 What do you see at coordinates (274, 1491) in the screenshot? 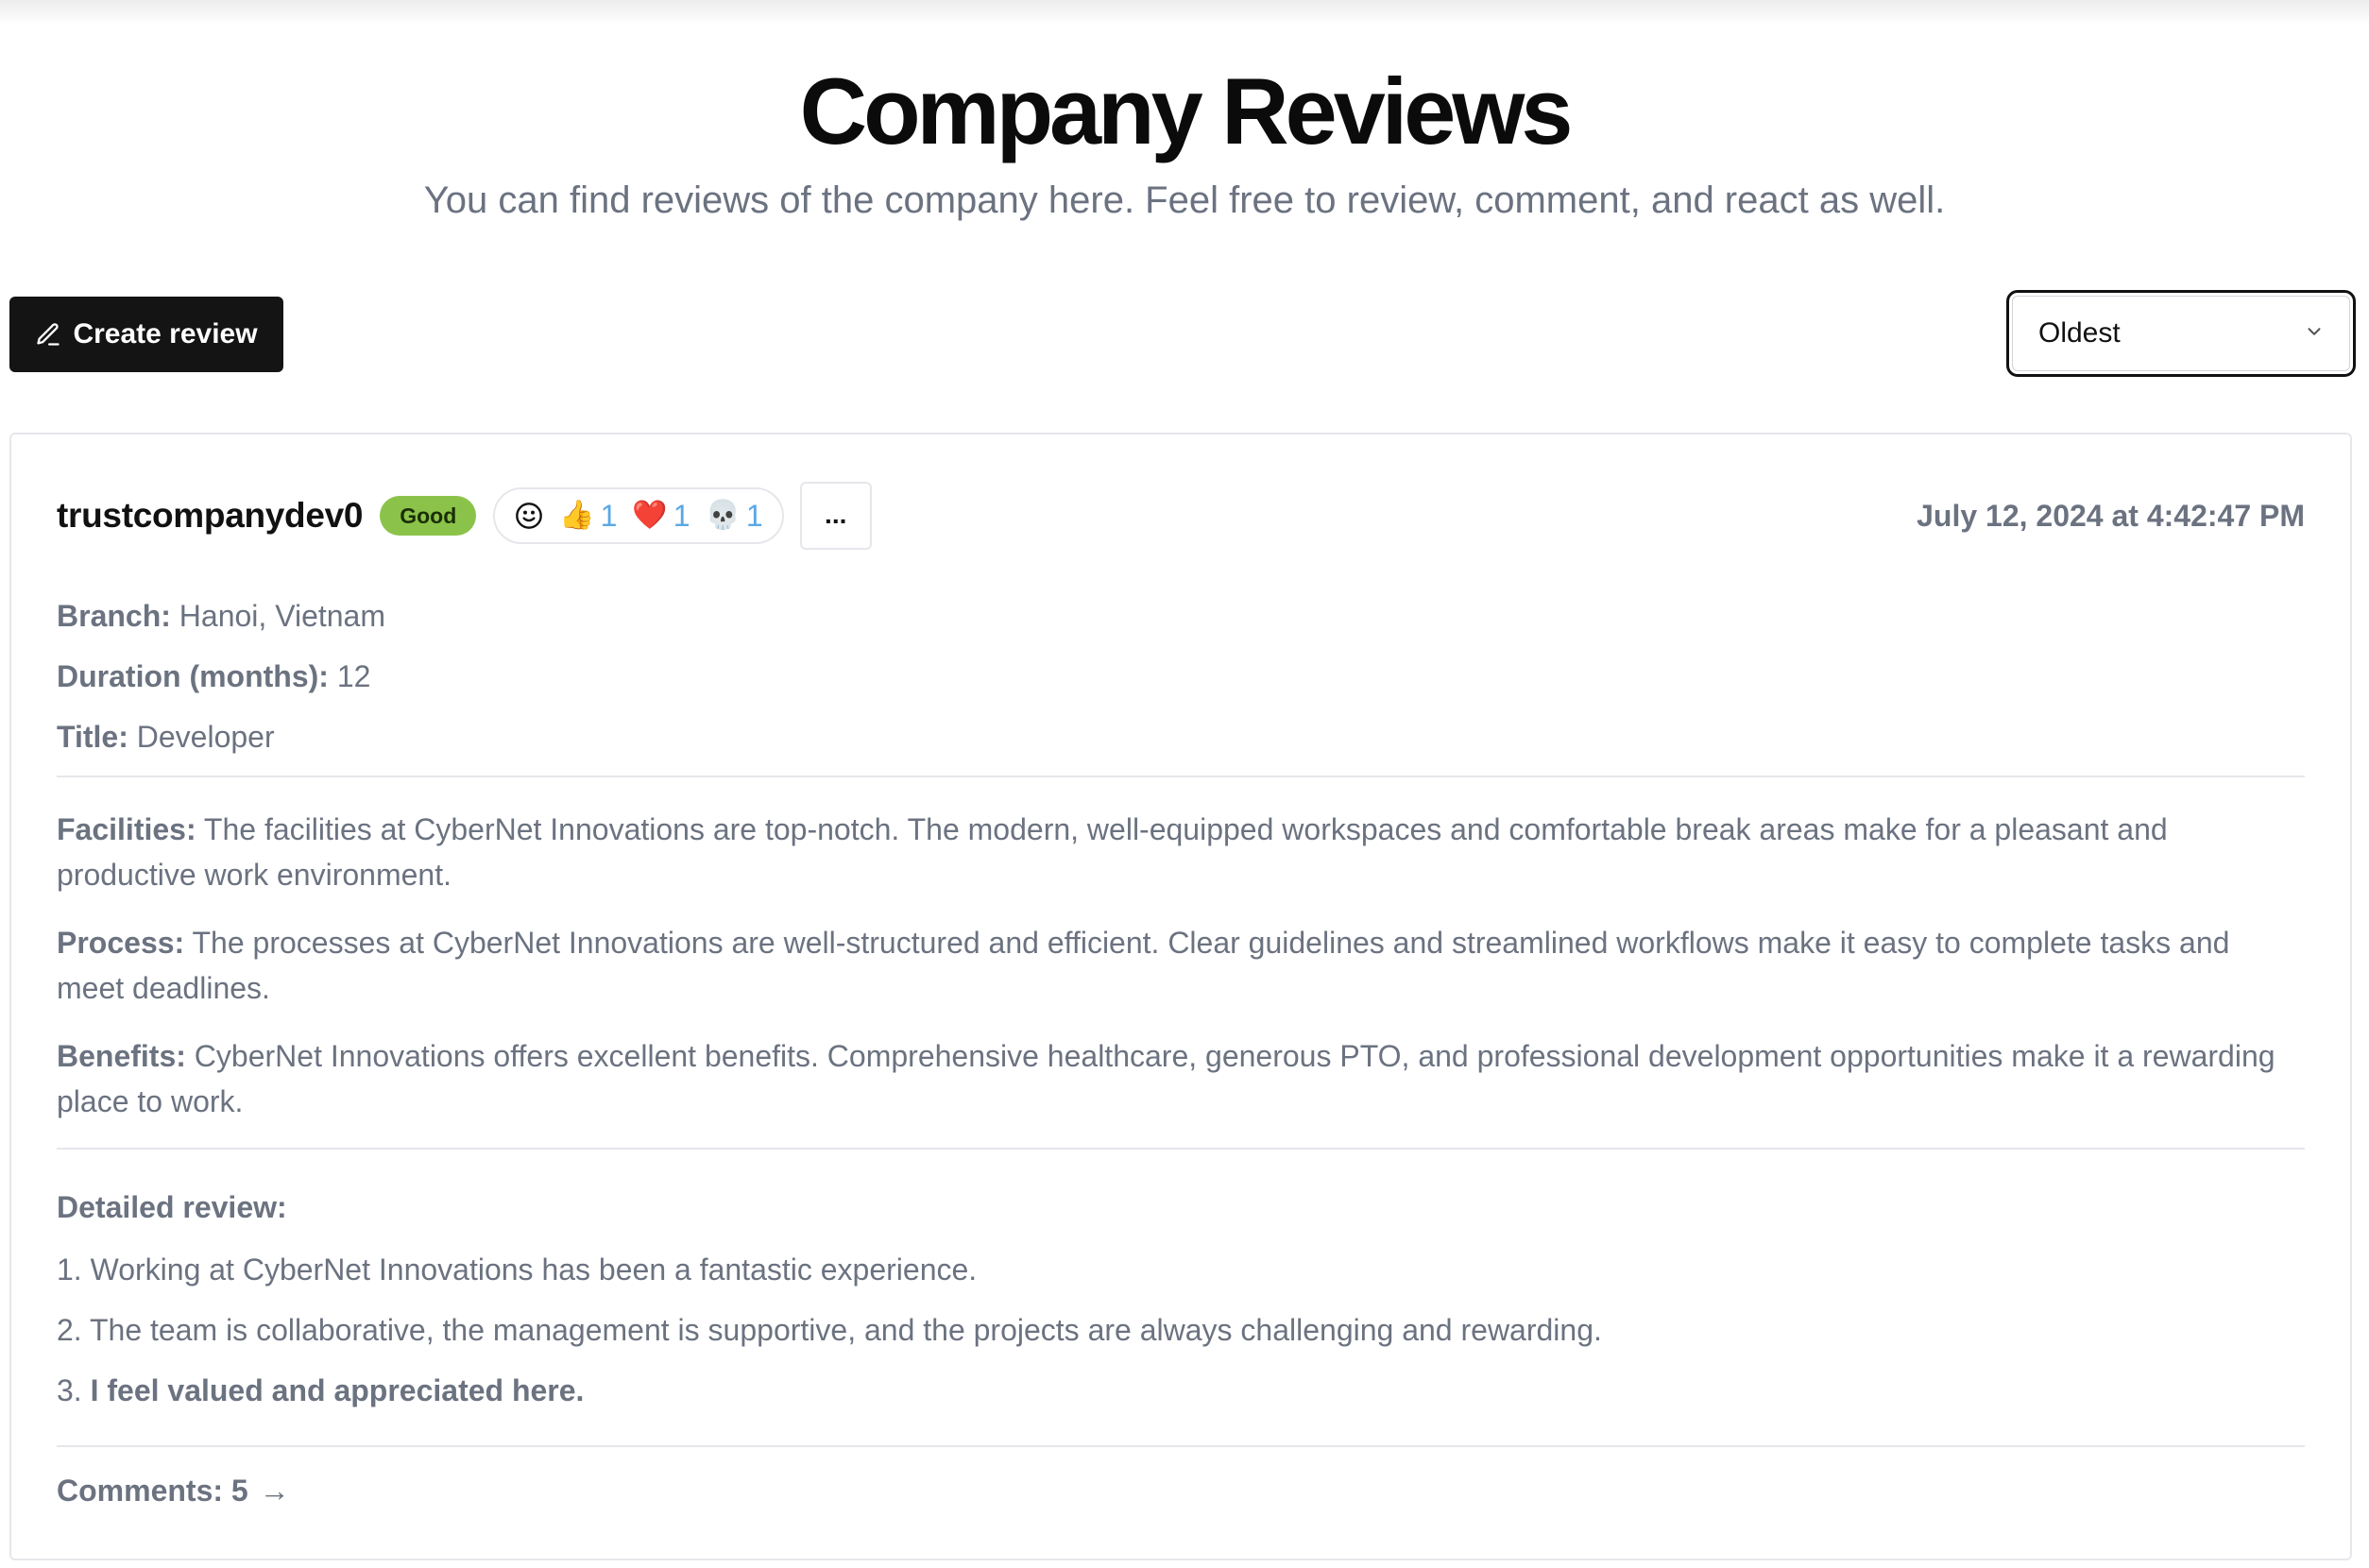
I see `arrow-right-icon: →` at bounding box center [274, 1491].